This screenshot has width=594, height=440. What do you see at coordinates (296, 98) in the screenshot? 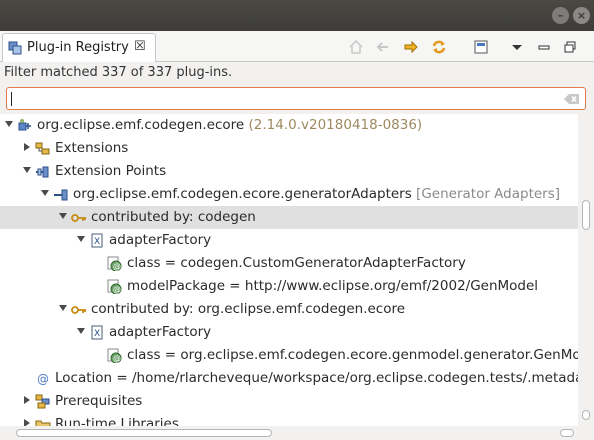
I see `filter-input` at bounding box center [296, 98].